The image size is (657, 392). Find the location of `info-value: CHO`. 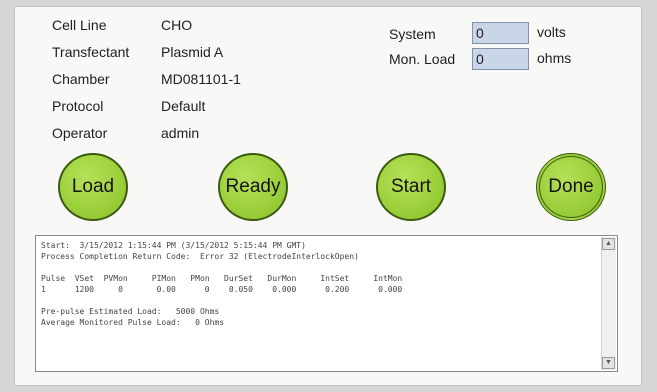

info-value: CHO is located at coordinates (177, 25).